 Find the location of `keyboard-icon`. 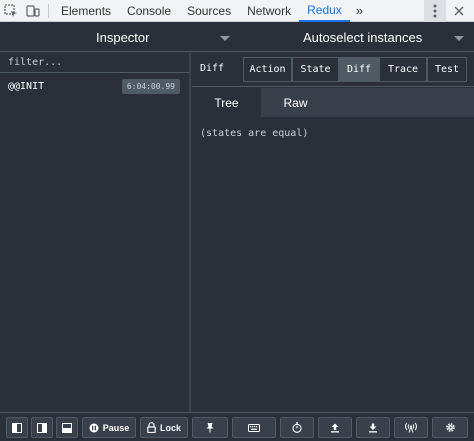

keyboard-icon is located at coordinates (254, 427).